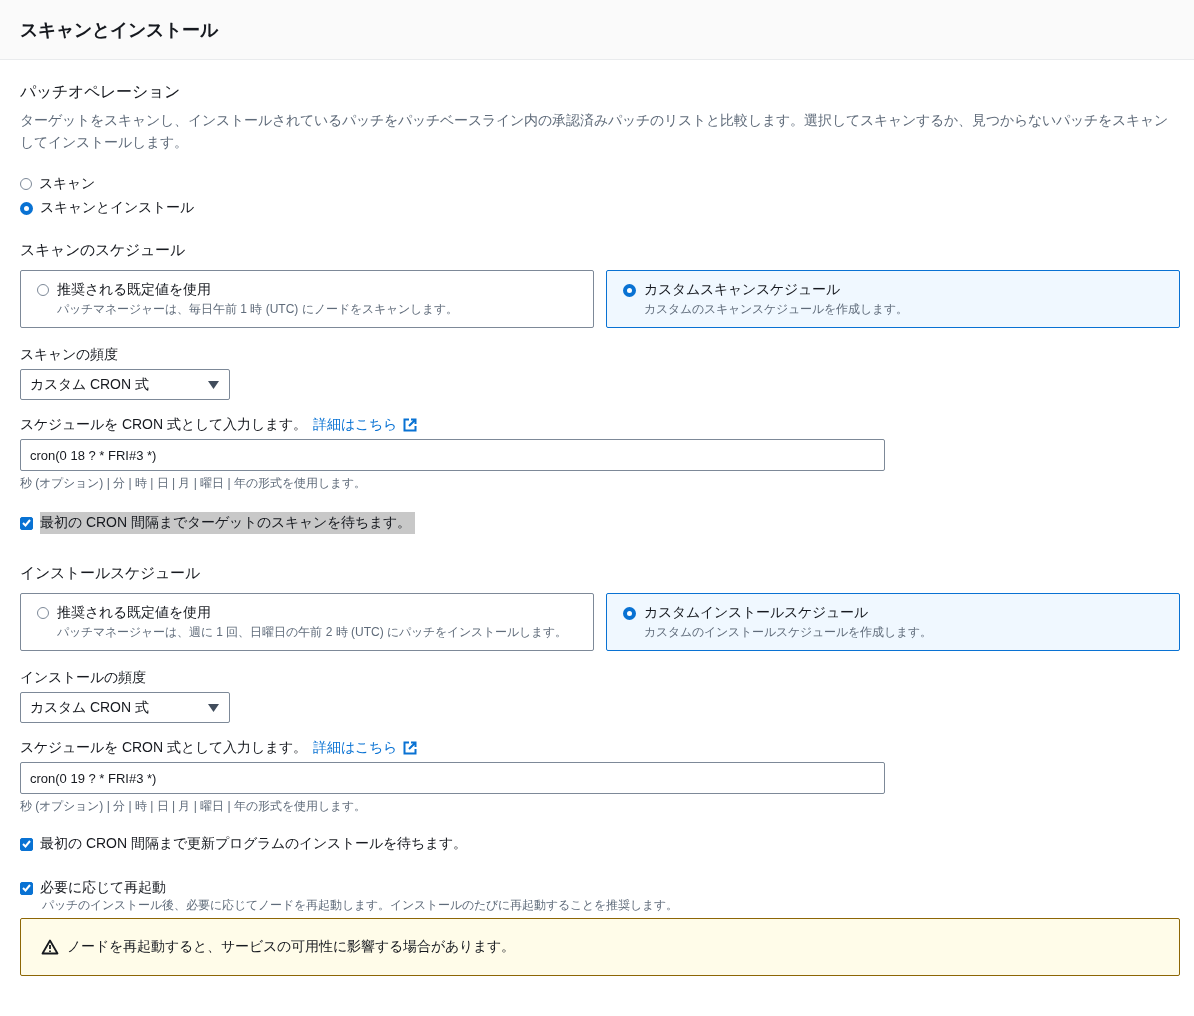 The height and width of the screenshot is (1016, 1194). Describe the element at coordinates (776, 309) in the screenshot. I see `option-description: カスタムのスキャンスケジュールを作成します。` at that location.